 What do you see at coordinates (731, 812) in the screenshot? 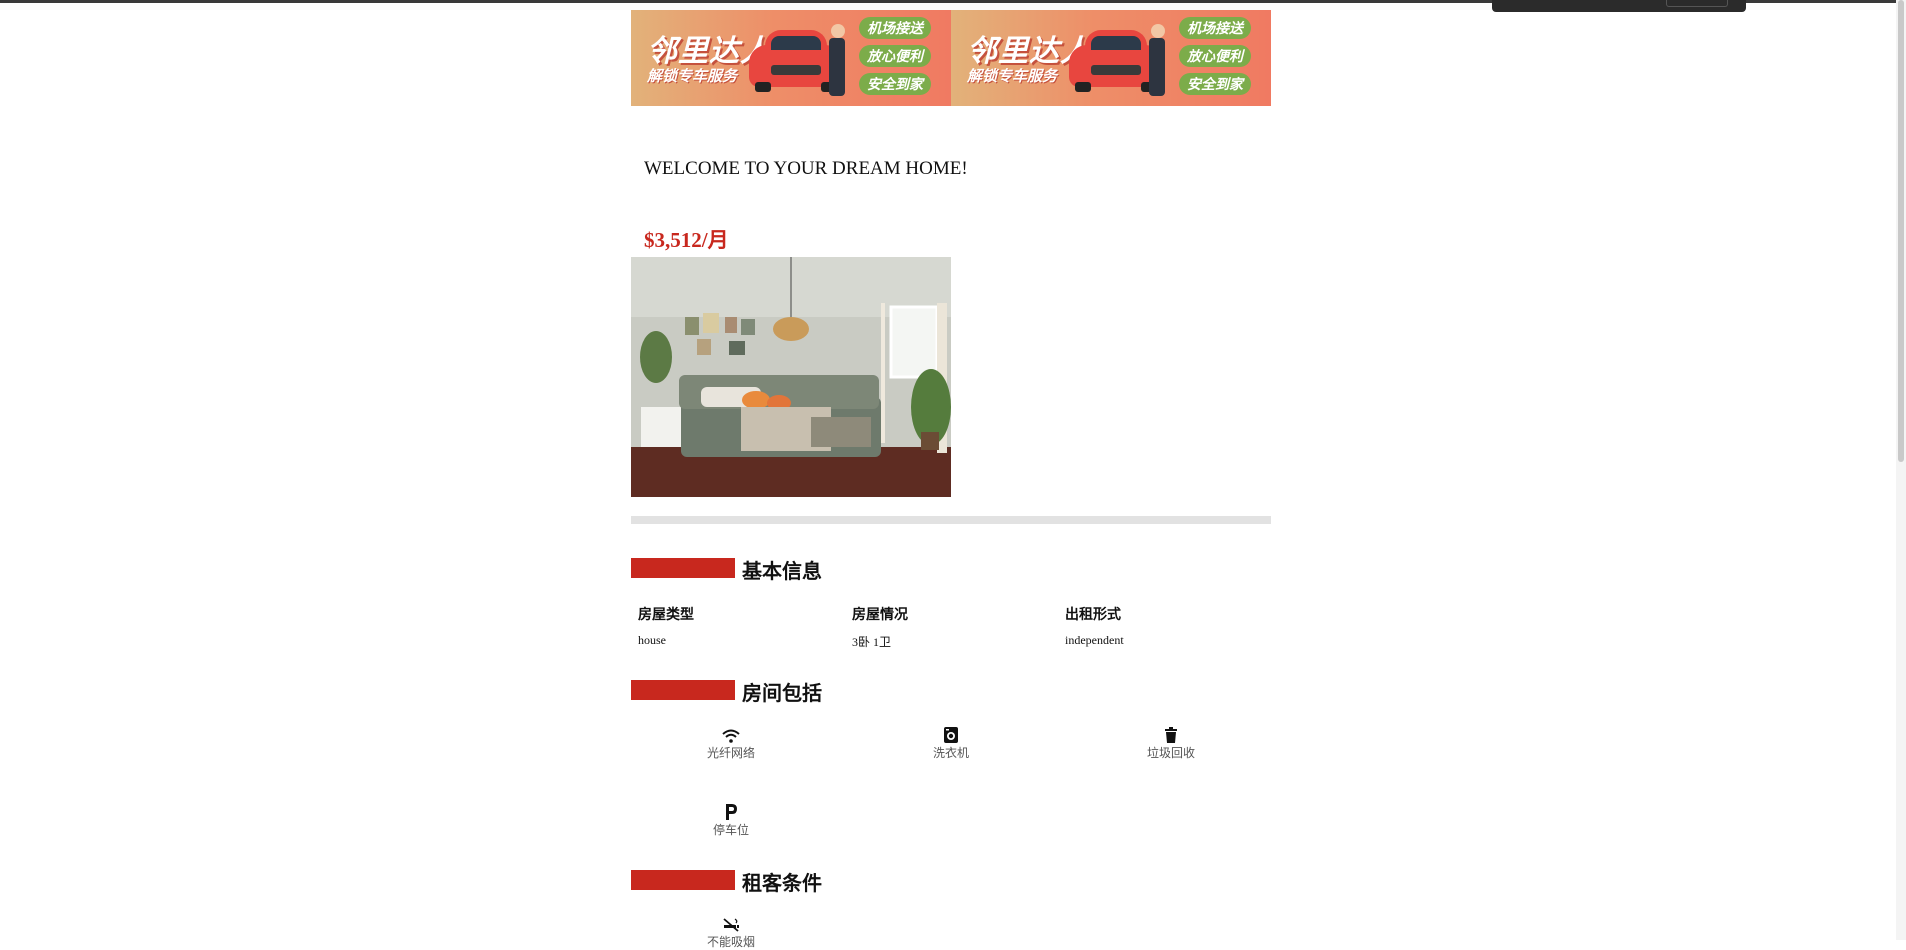
I see `parking-icon` at bounding box center [731, 812].